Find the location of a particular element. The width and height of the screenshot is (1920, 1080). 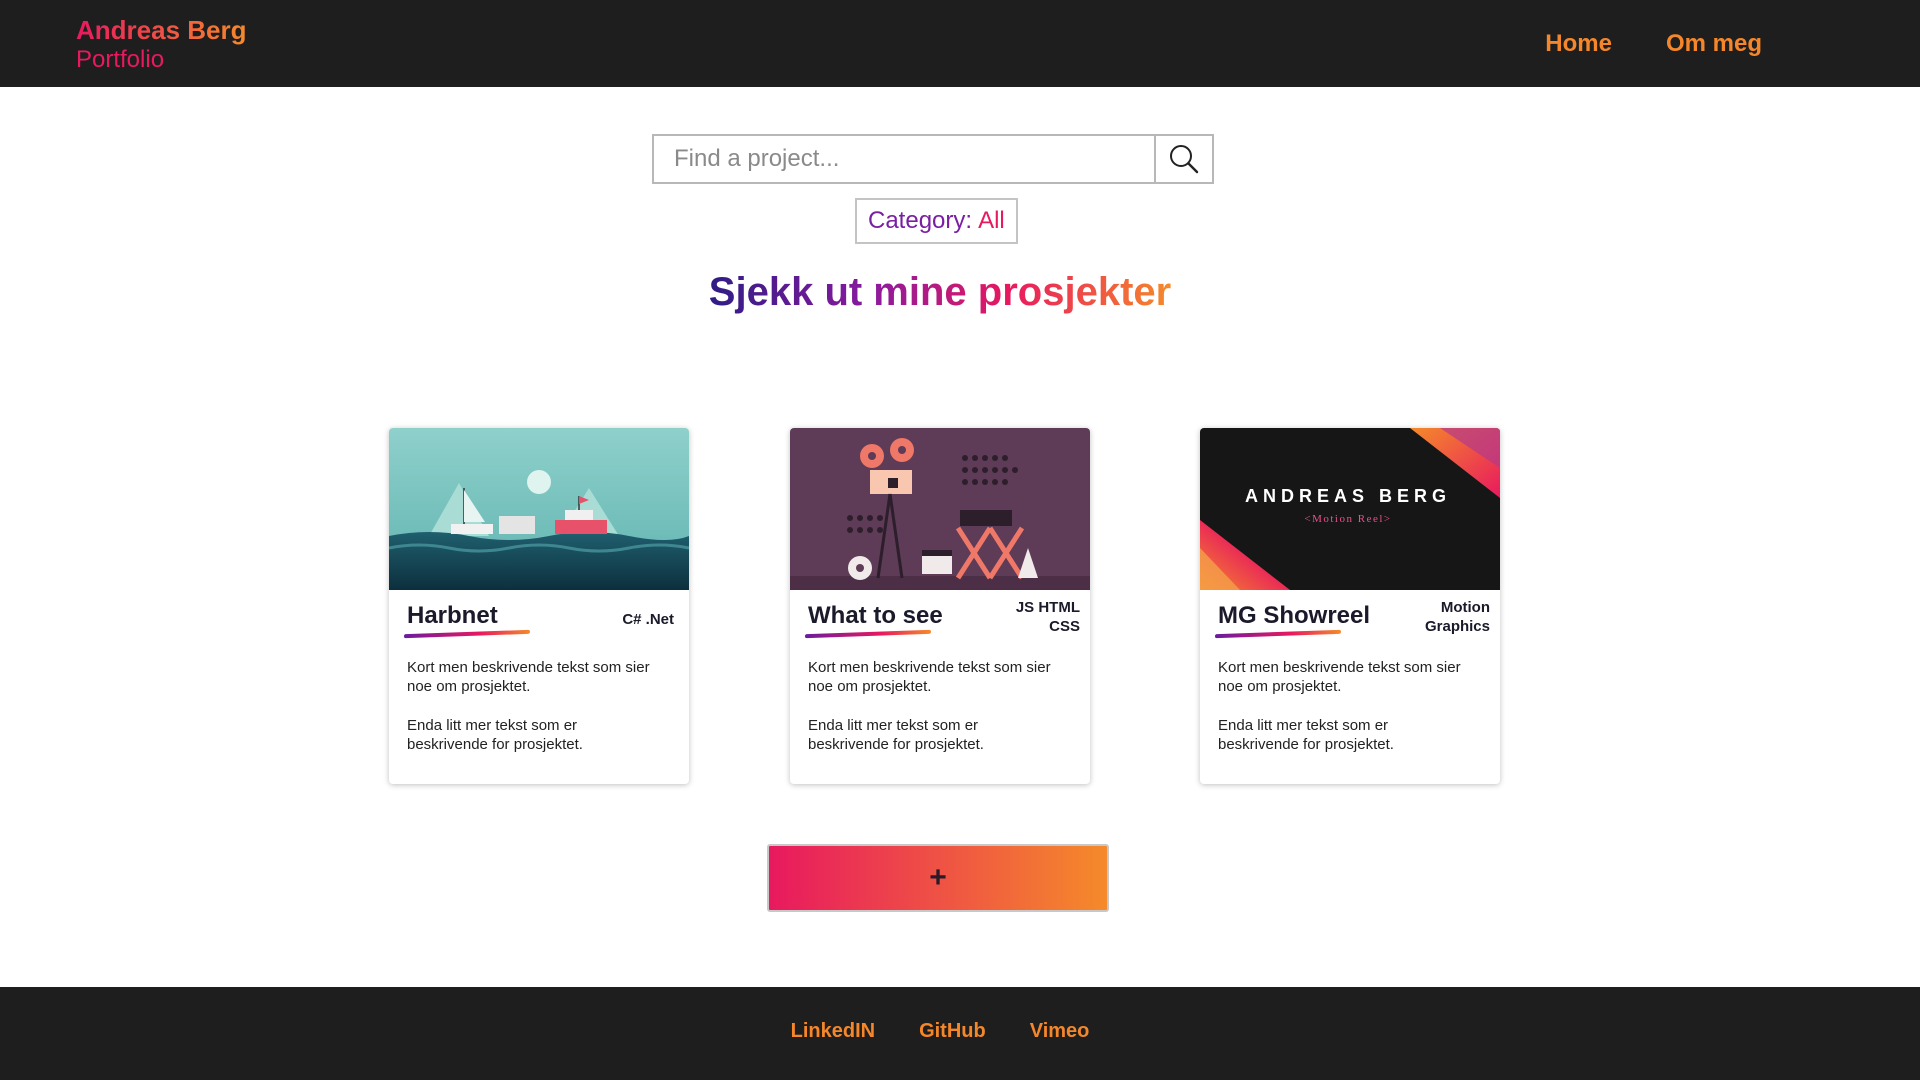

category-filter: Category: All is located at coordinates (936, 221).